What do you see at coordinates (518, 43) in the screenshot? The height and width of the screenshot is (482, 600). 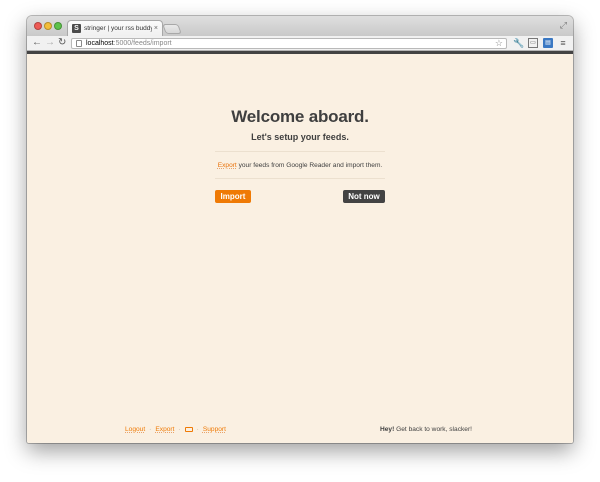 I see `wrench-icon: 🔧` at bounding box center [518, 43].